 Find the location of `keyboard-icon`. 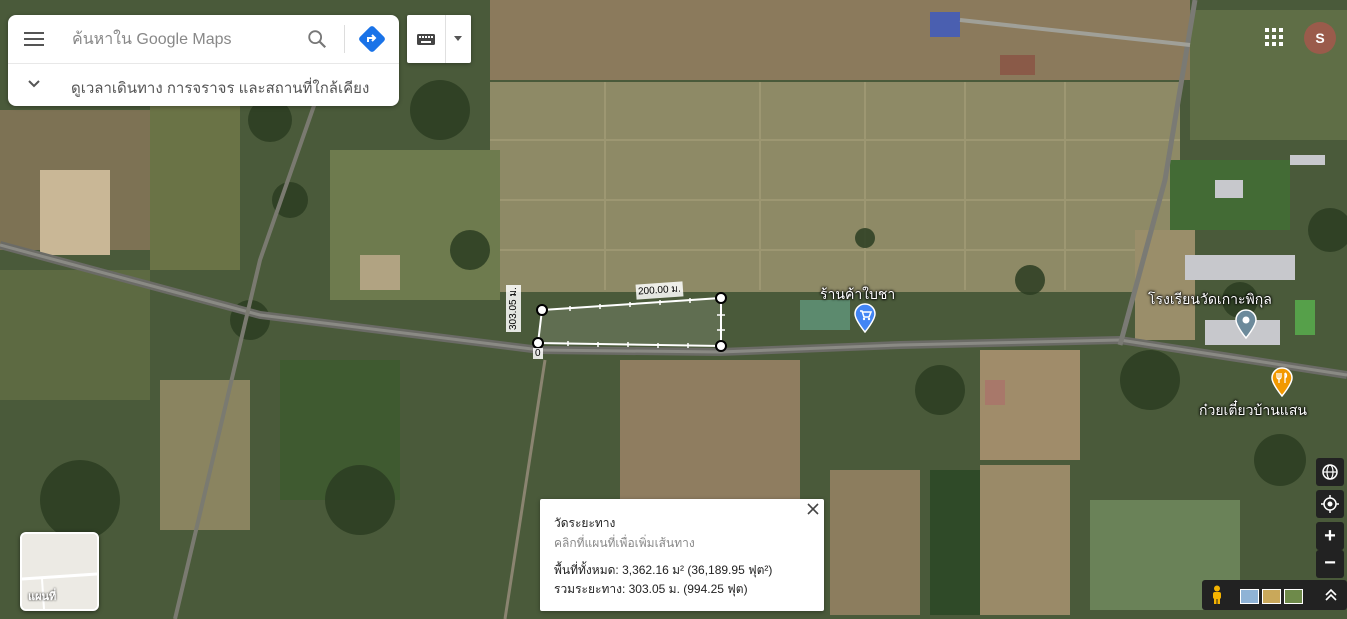

keyboard-icon is located at coordinates (426, 39).